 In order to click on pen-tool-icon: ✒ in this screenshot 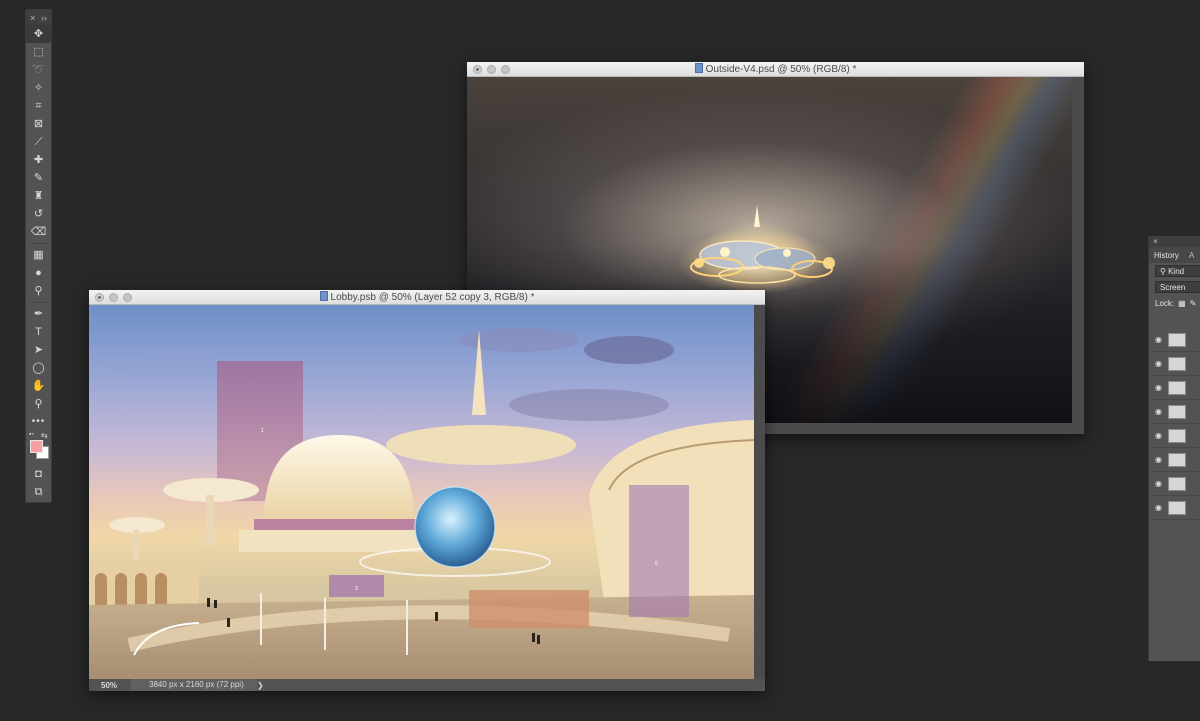, I will do `click(38, 314)`.